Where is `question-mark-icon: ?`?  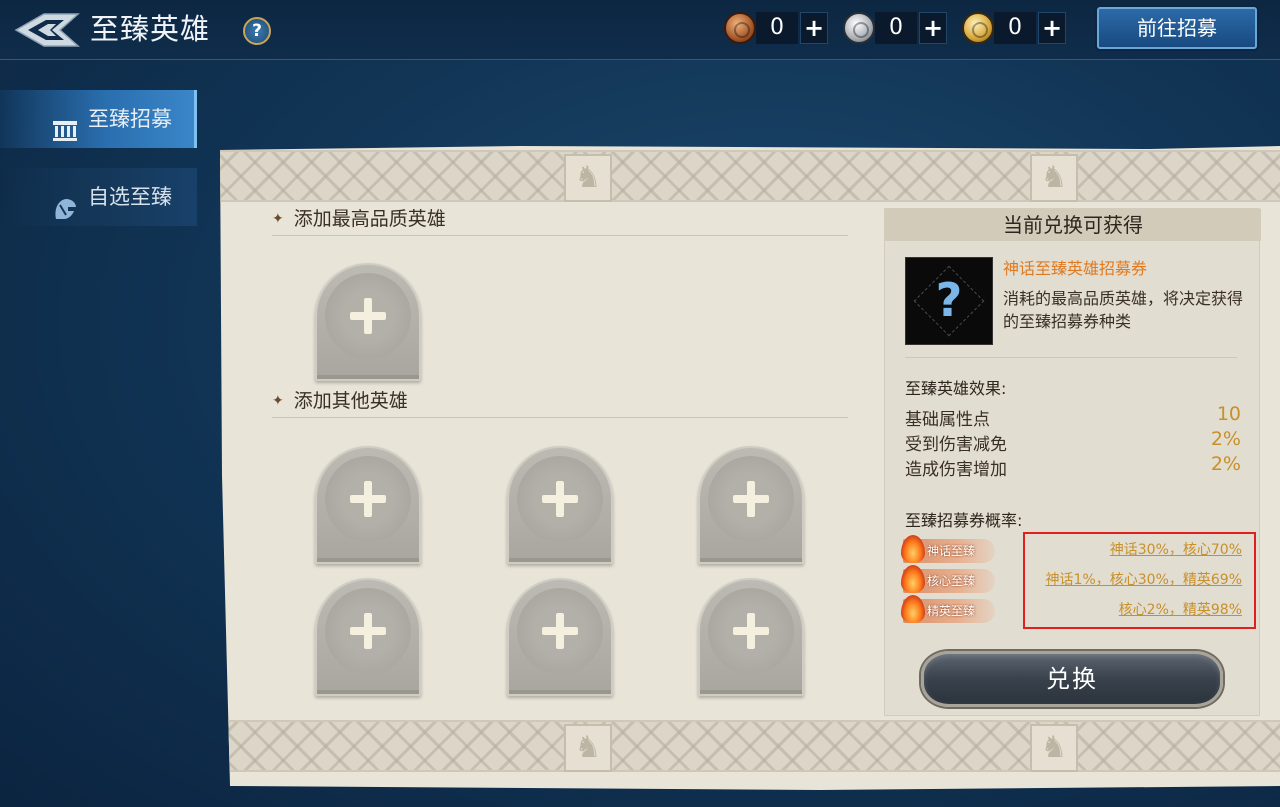
question-mark-icon: ? is located at coordinates (949, 300).